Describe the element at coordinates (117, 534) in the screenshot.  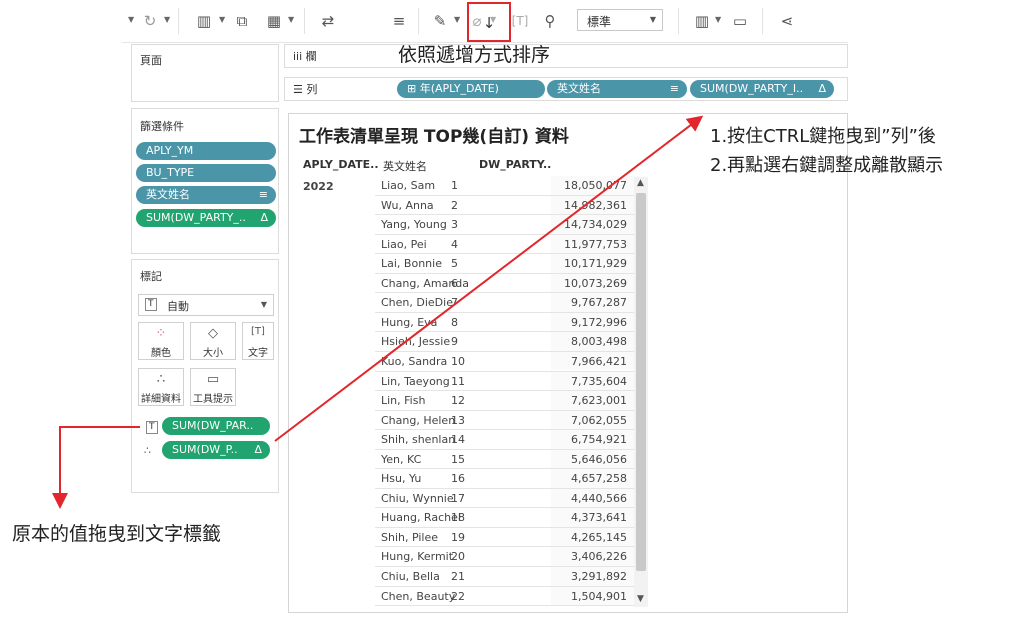
I see `bottom-annotation: 原本的值拖曳到文字標籤` at that location.